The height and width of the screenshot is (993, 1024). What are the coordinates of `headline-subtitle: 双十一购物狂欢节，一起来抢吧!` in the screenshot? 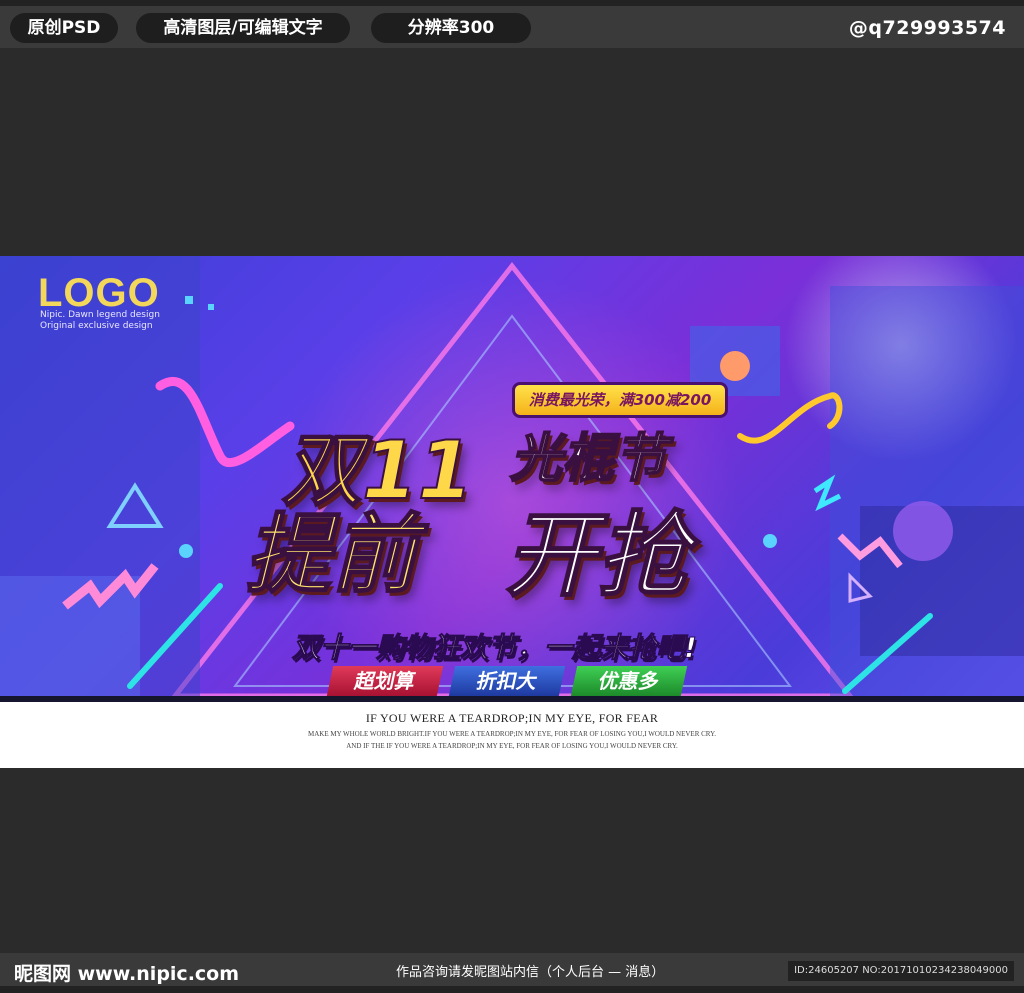 It's located at (495, 648).